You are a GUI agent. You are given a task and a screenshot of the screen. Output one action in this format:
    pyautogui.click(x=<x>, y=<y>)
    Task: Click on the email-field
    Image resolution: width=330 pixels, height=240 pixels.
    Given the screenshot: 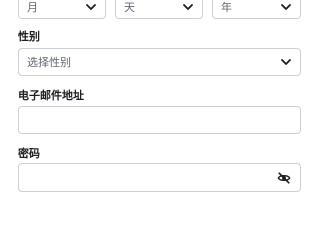 What is the action you would take?
    pyautogui.click(x=159, y=120)
    